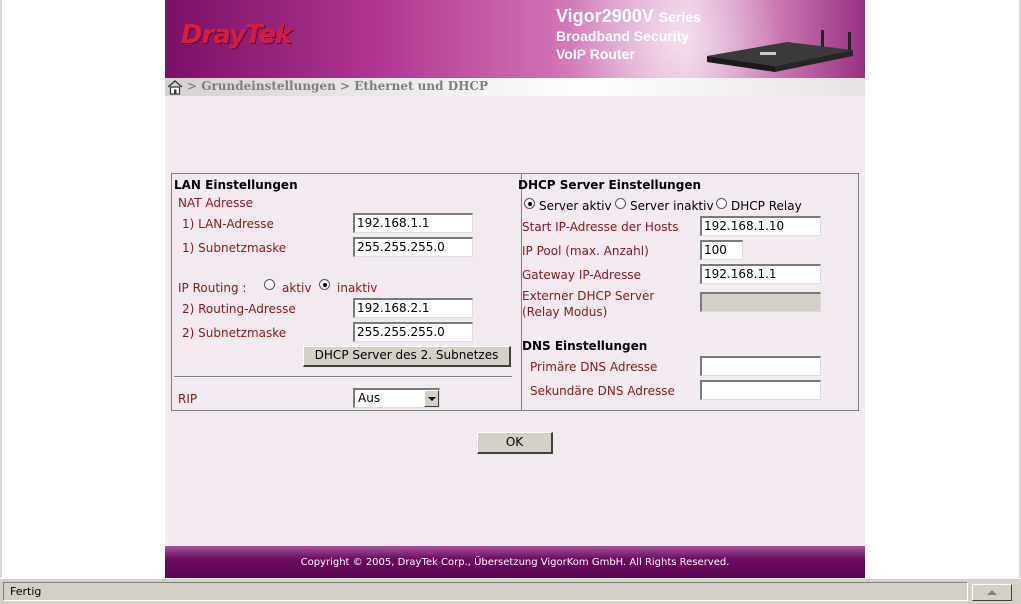  What do you see at coordinates (679, 17) in the screenshot?
I see `model-series: Series` at bounding box center [679, 17].